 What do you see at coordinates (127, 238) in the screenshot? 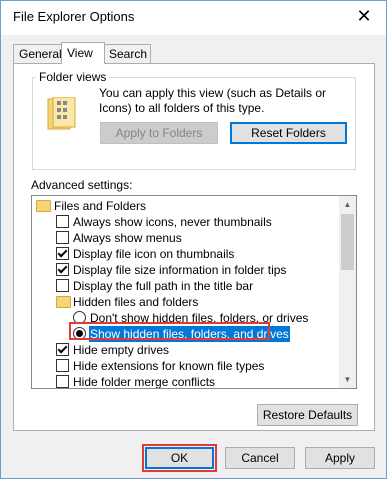
I see `list-item-label: Always show menus` at bounding box center [127, 238].